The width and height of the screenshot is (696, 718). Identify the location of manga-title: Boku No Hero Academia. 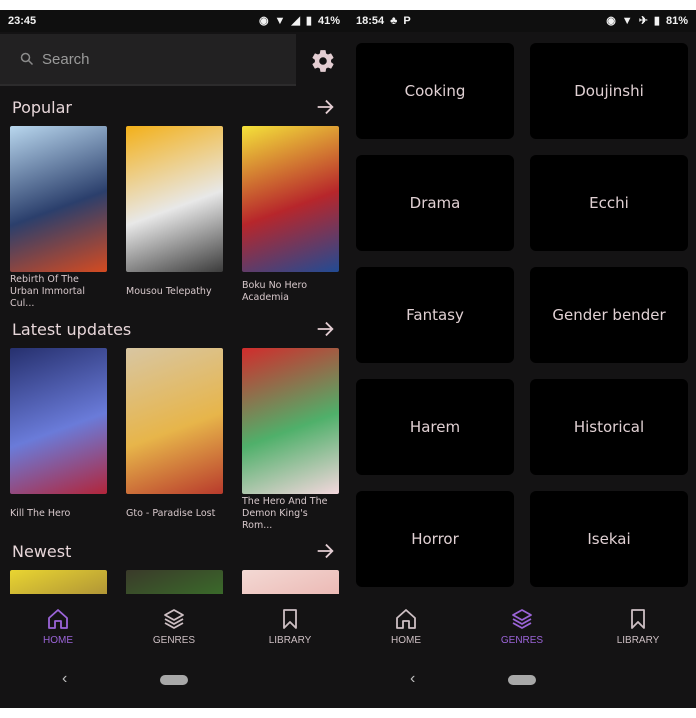
(275, 291).